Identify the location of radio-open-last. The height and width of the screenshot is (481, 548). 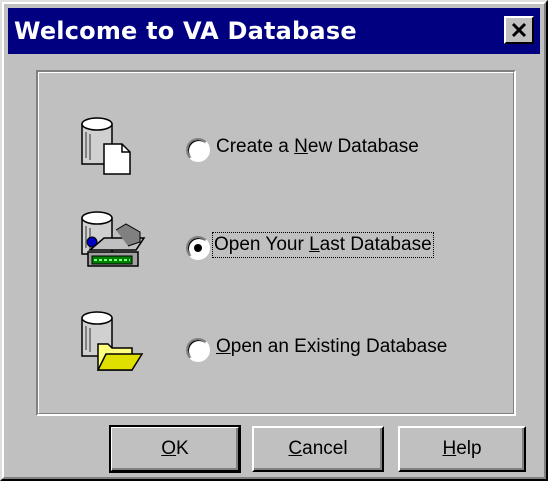
(198, 248).